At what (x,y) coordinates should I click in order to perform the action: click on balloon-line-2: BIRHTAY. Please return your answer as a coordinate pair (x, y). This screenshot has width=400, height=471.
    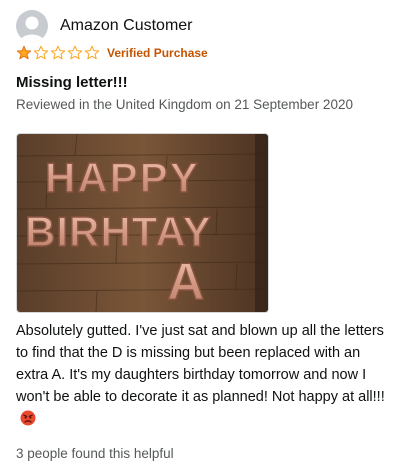
    Looking at the image, I should click on (118, 231).